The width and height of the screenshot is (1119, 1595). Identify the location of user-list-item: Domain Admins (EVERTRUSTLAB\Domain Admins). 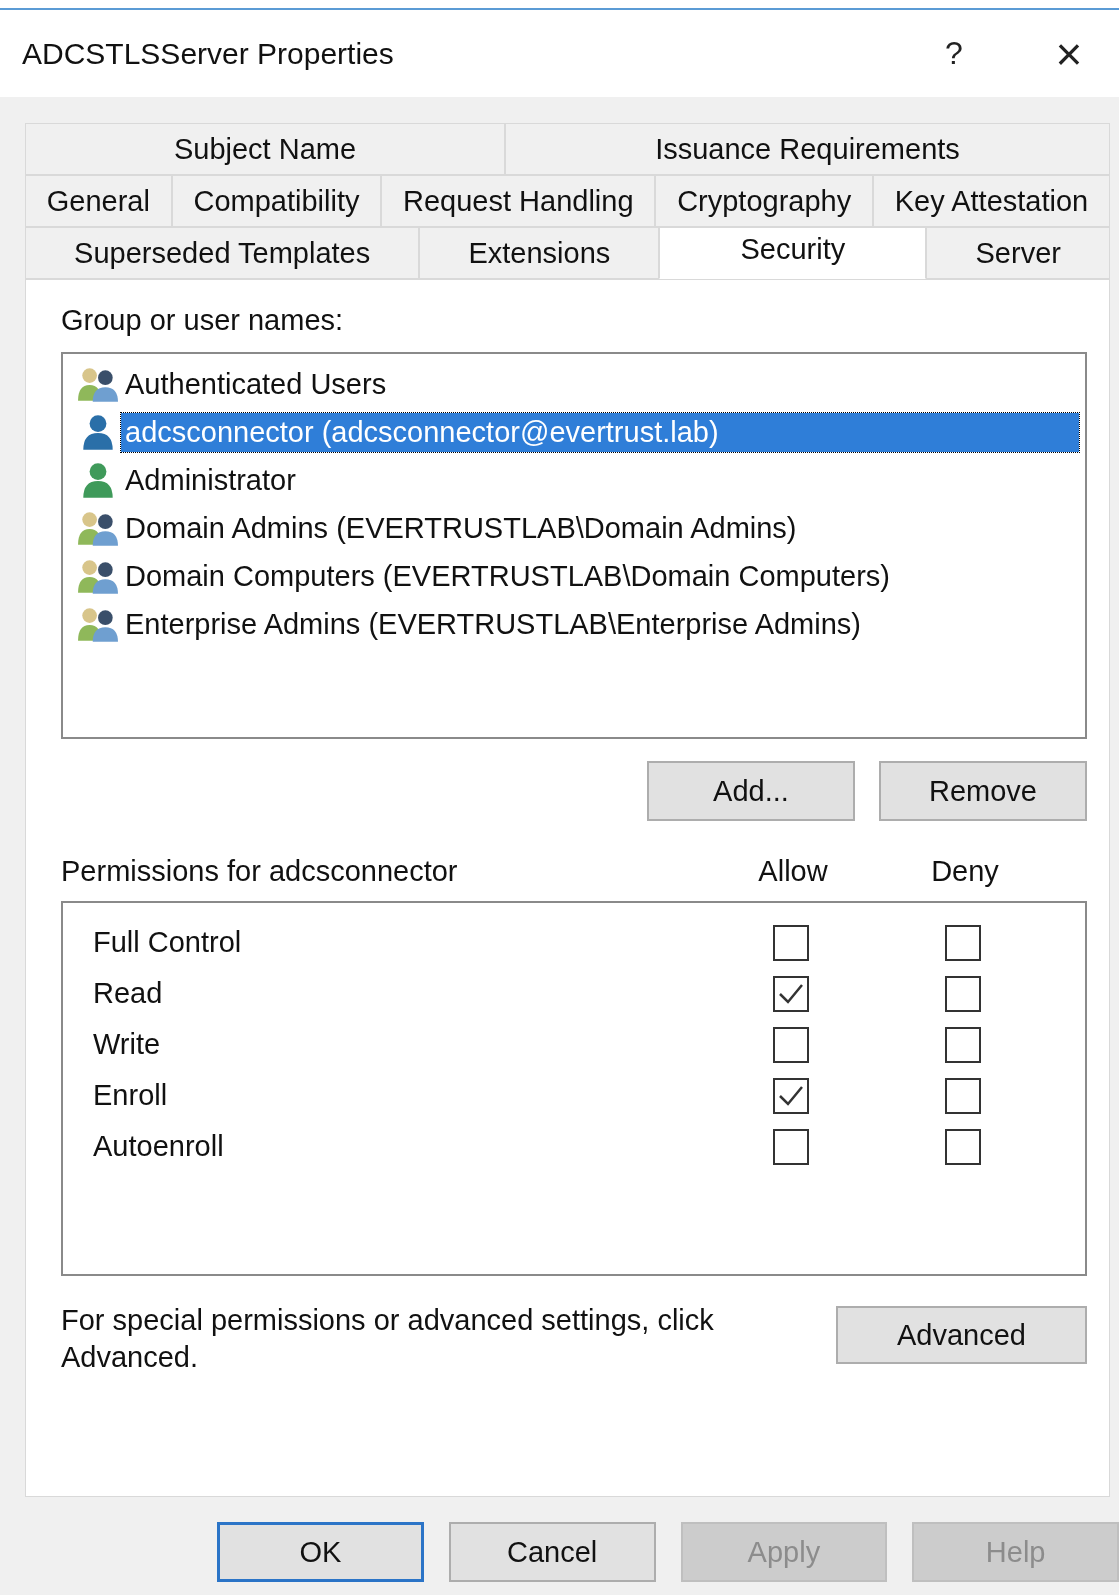
(461, 528).